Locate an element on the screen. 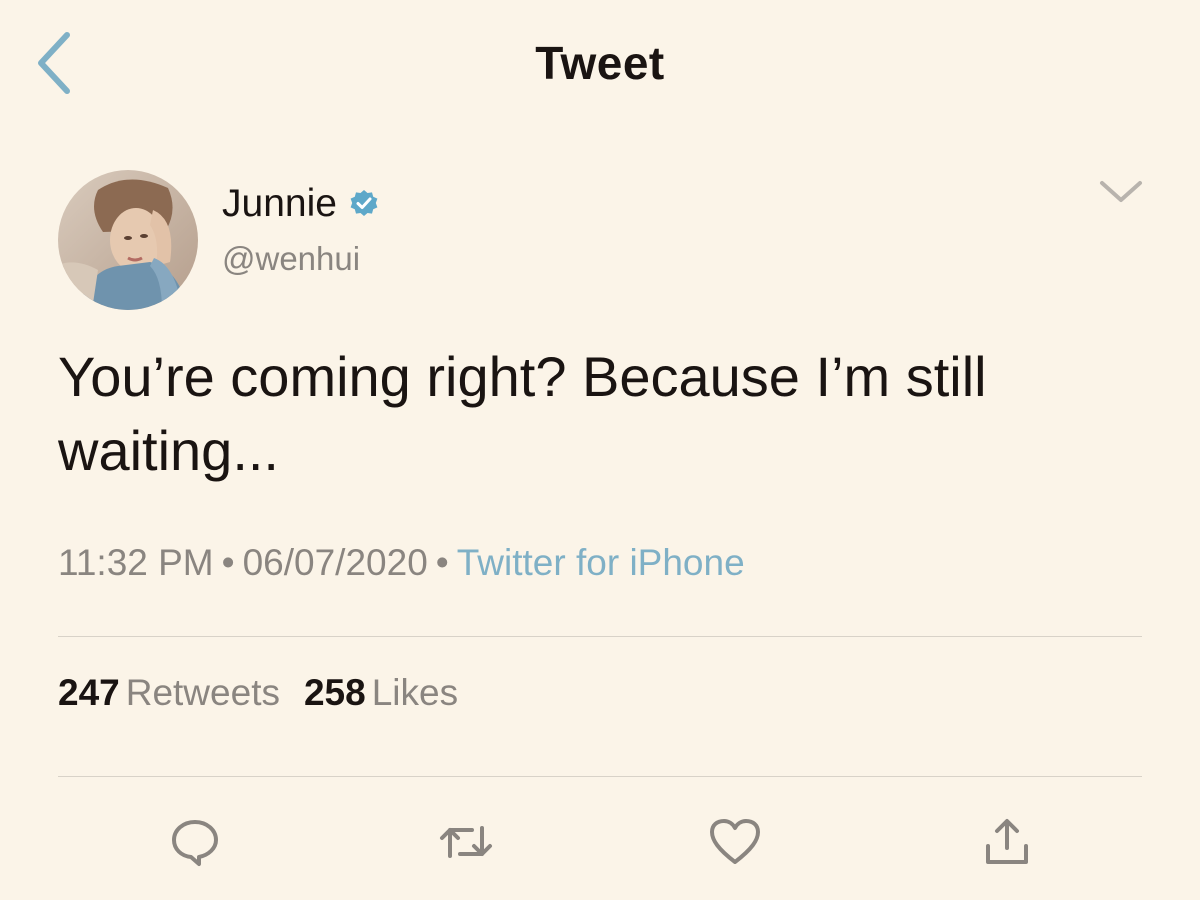 The height and width of the screenshot is (900, 1200). chevron-down-icon is located at coordinates (1121, 191).